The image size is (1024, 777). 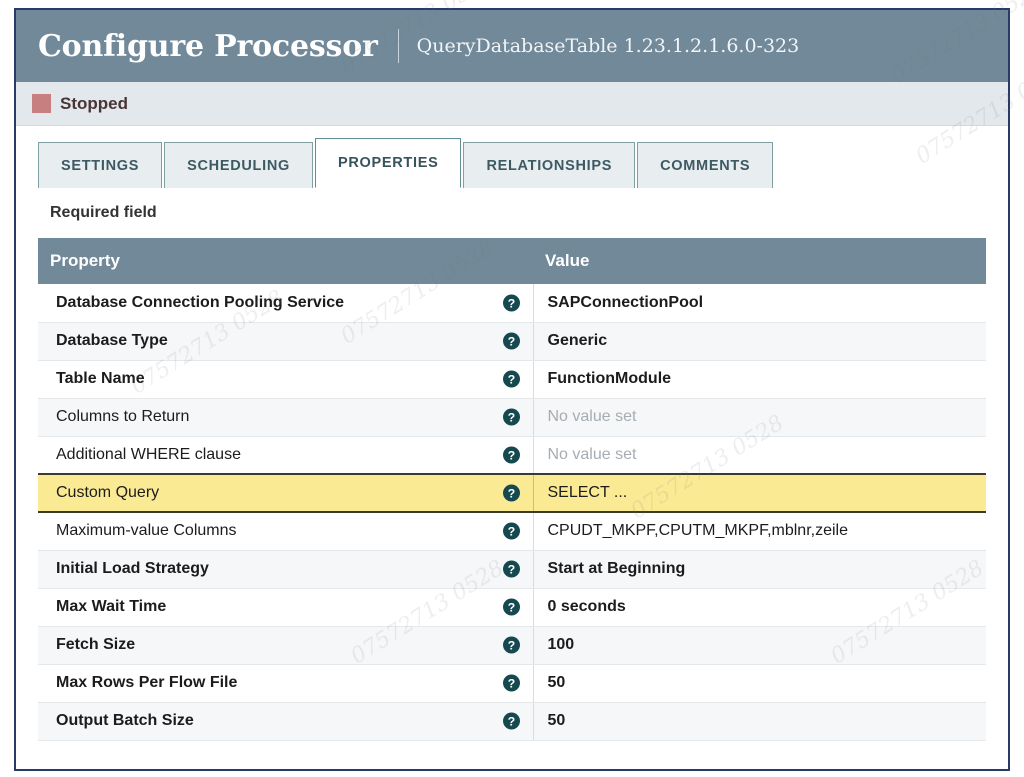 I want to click on tab-label: RELATIONSHIPS, so click(x=549, y=165).